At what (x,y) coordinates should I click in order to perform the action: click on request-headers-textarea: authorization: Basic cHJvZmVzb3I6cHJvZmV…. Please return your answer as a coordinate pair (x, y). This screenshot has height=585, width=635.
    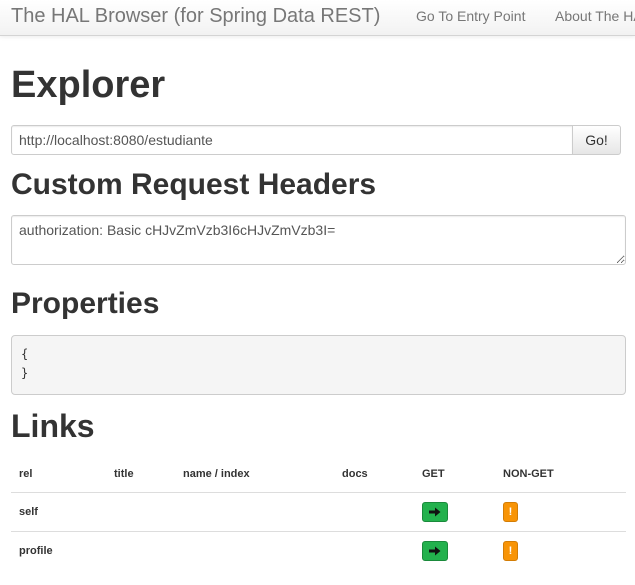
    Looking at the image, I should click on (318, 240).